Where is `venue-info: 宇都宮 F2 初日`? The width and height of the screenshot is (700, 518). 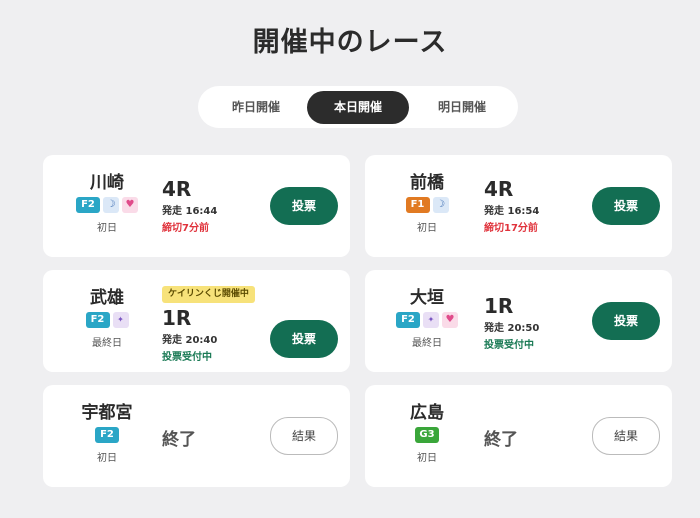 venue-info: 宇都宮 F2 初日 is located at coordinates (107, 433).